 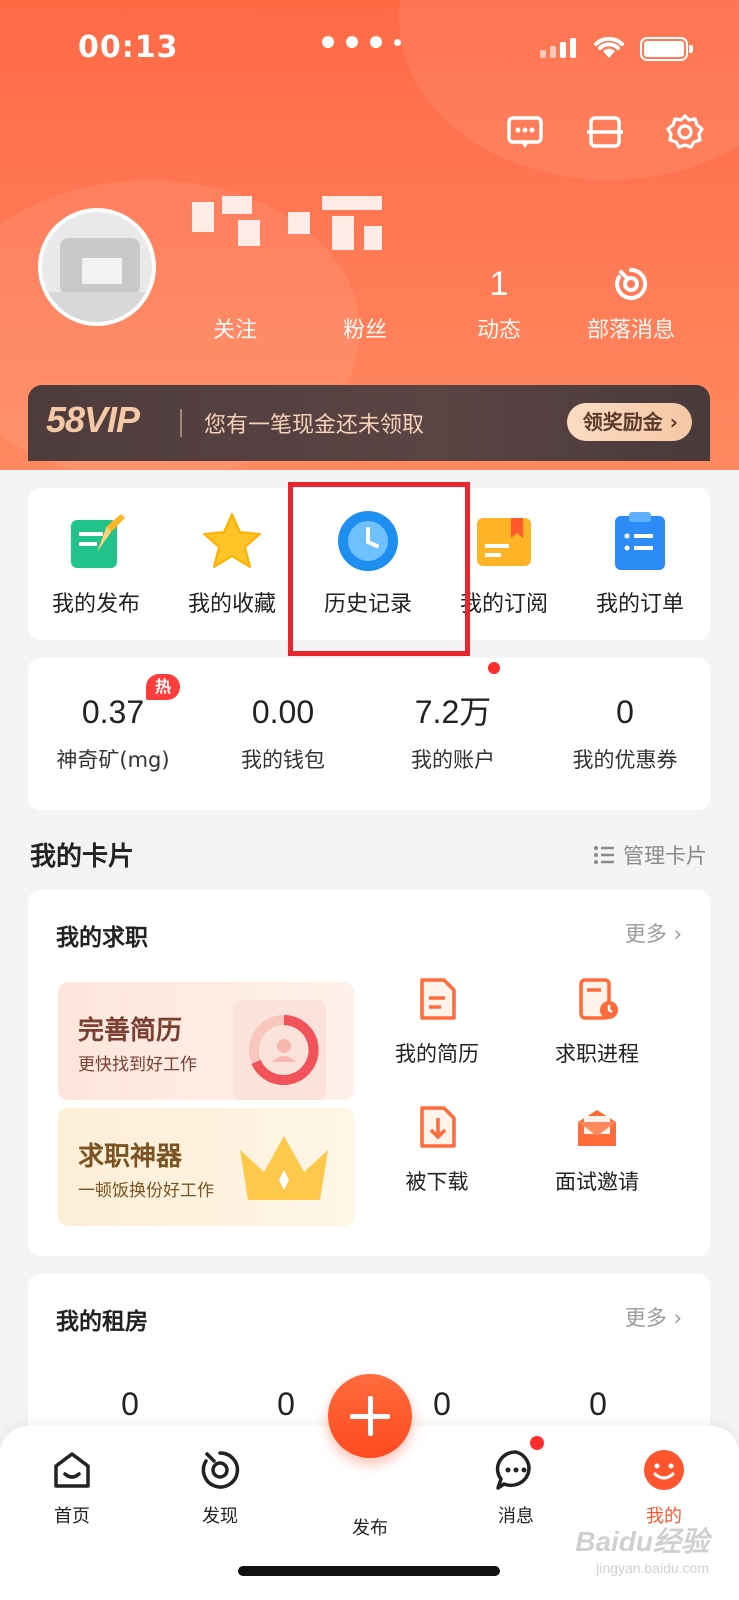 I want to click on profile-stats: 关注 粉丝 1 动态 部落消息, so click(x=440, y=307).